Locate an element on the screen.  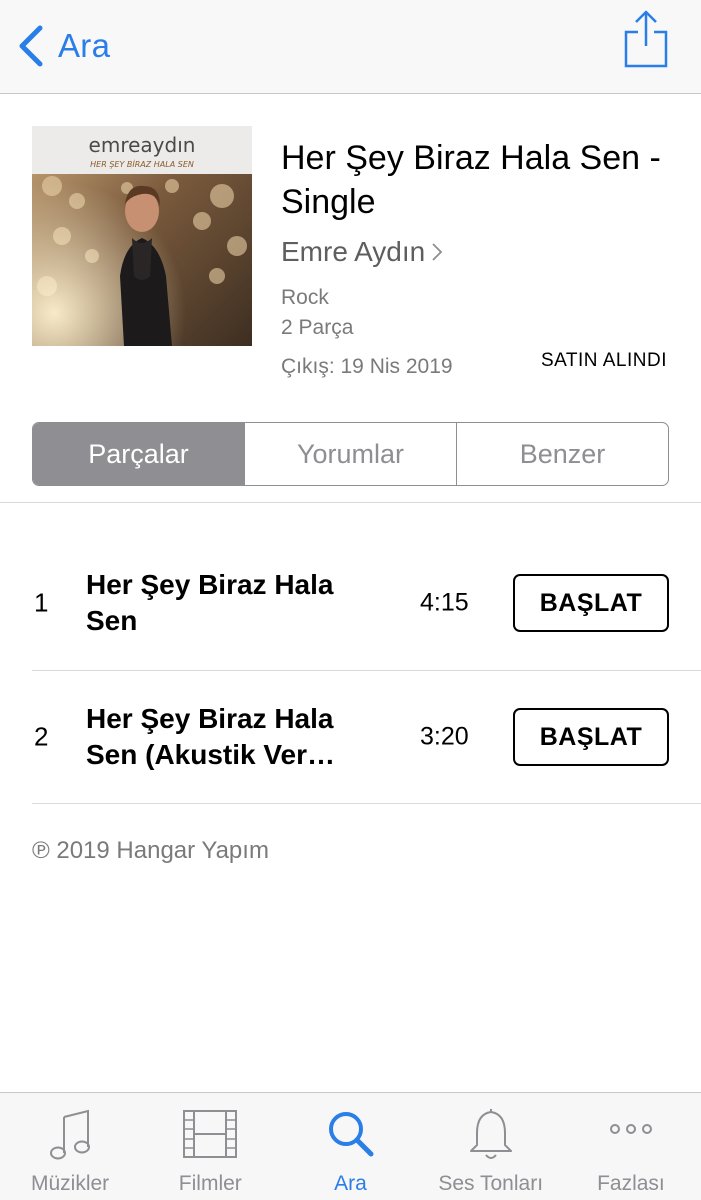
tab-bar: Müzikler Filmler Ara Ses Tonları Fazlası is located at coordinates (350, 1146).